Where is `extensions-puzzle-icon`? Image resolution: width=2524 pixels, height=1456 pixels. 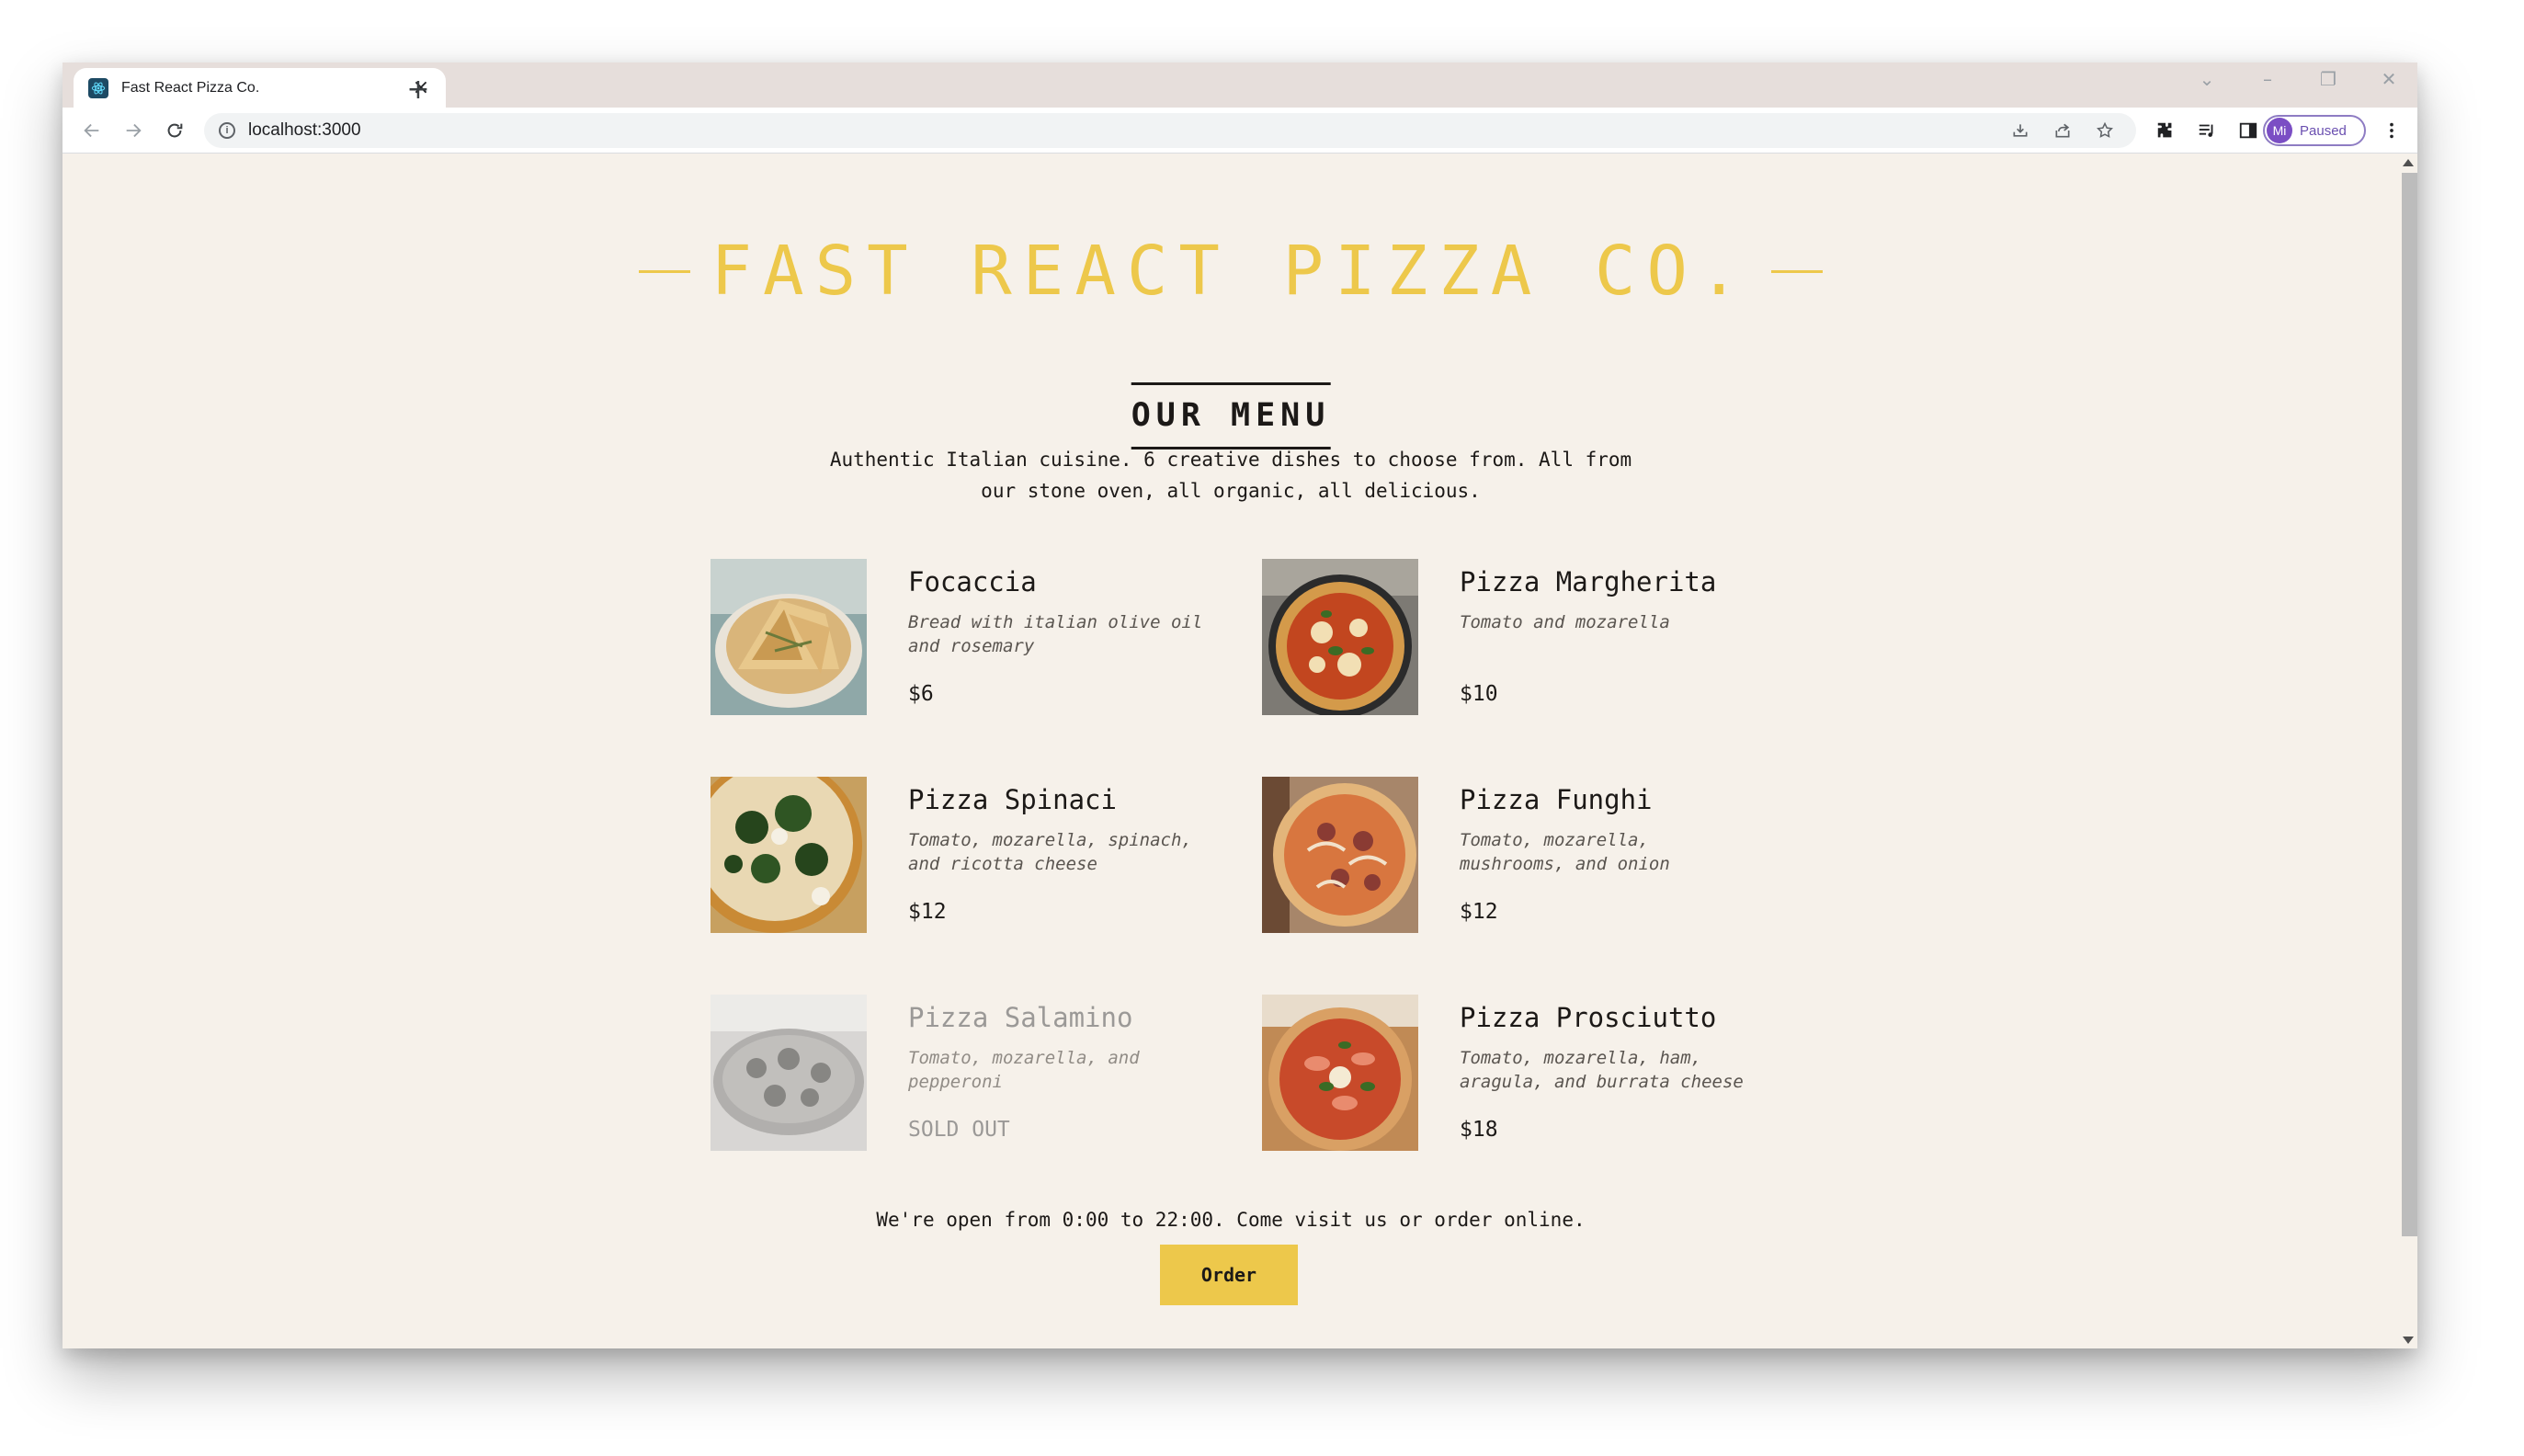 extensions-puzzle-icon is located at coordinates (2165, 130).